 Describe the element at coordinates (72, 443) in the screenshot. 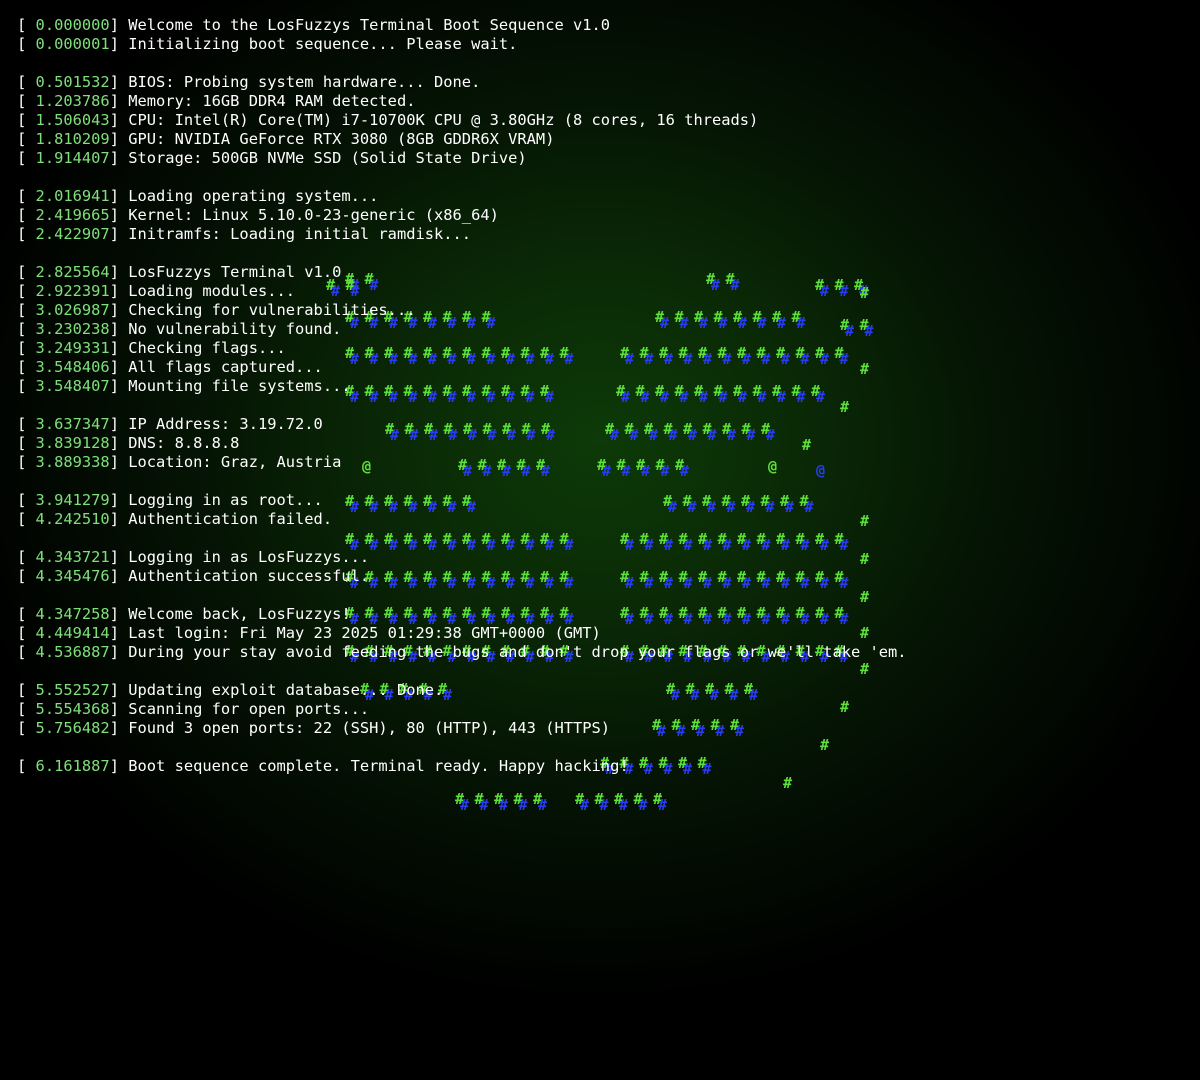

I see `log-timestamp: 3.839128` at that location.